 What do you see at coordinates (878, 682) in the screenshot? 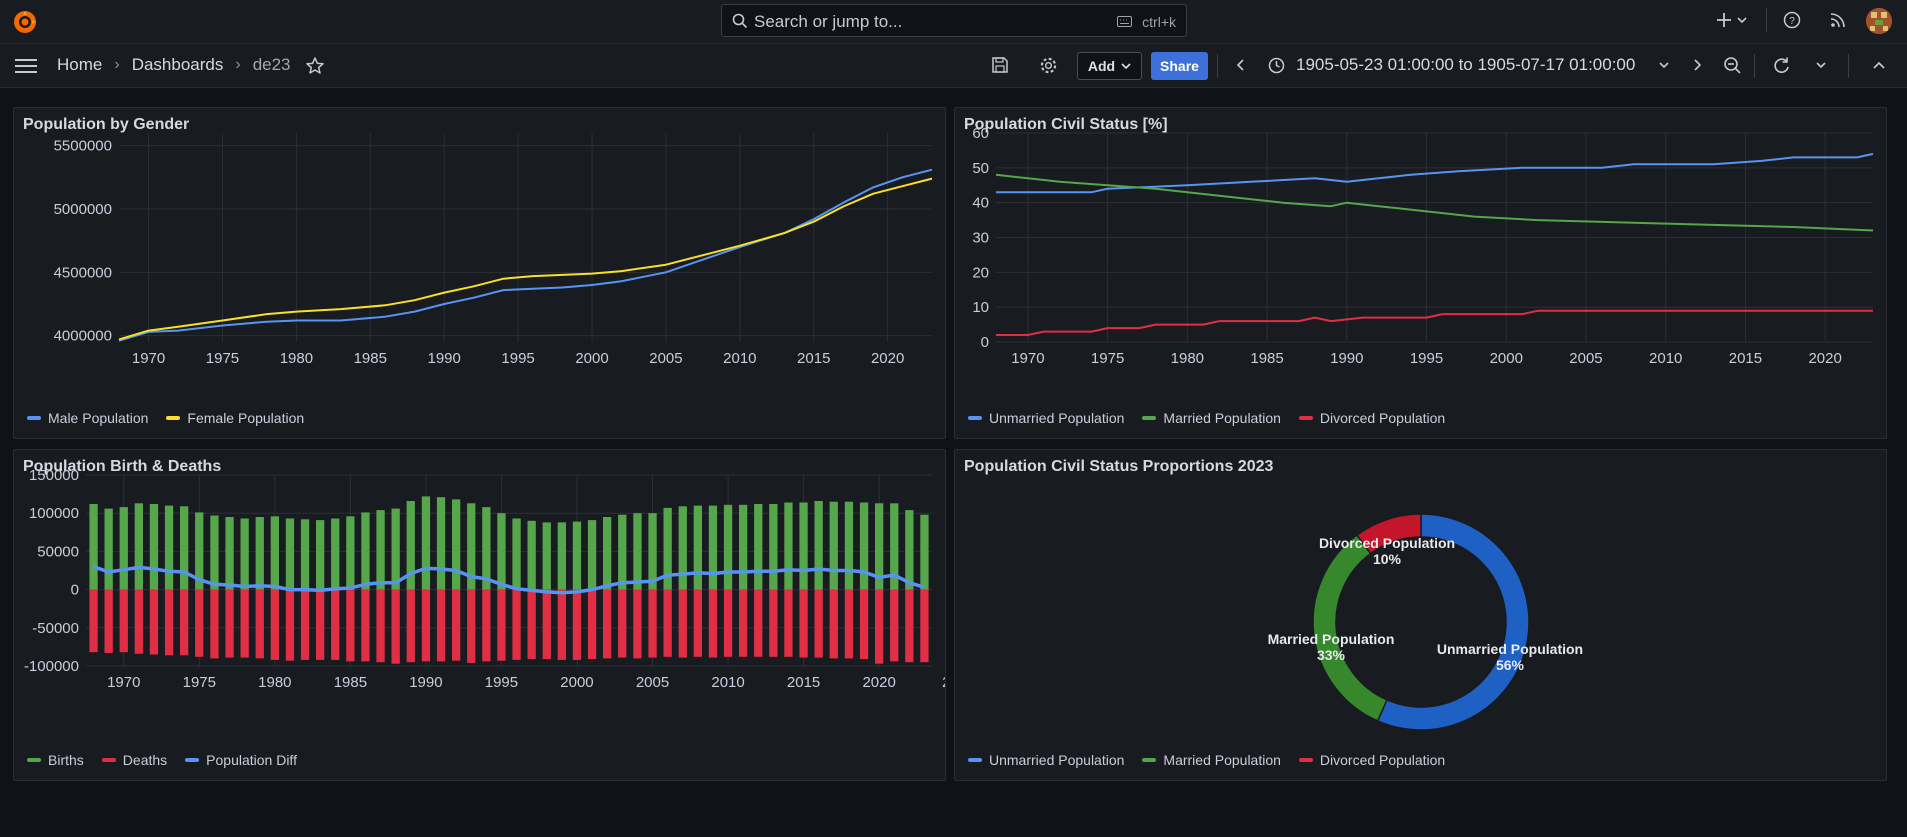
I see `x-tick-label: 2020` at bounding box center [878, 682].